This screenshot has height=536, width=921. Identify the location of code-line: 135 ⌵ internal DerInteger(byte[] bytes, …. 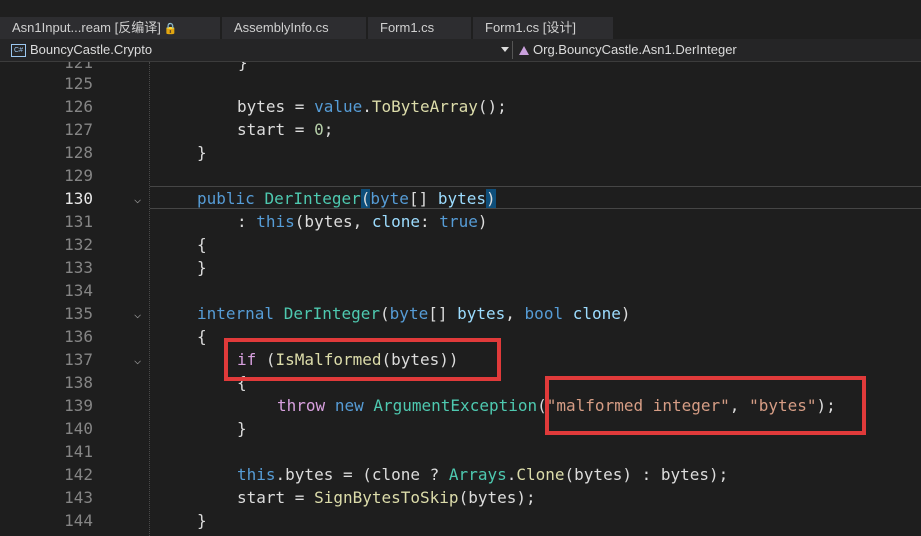
(460, 313).